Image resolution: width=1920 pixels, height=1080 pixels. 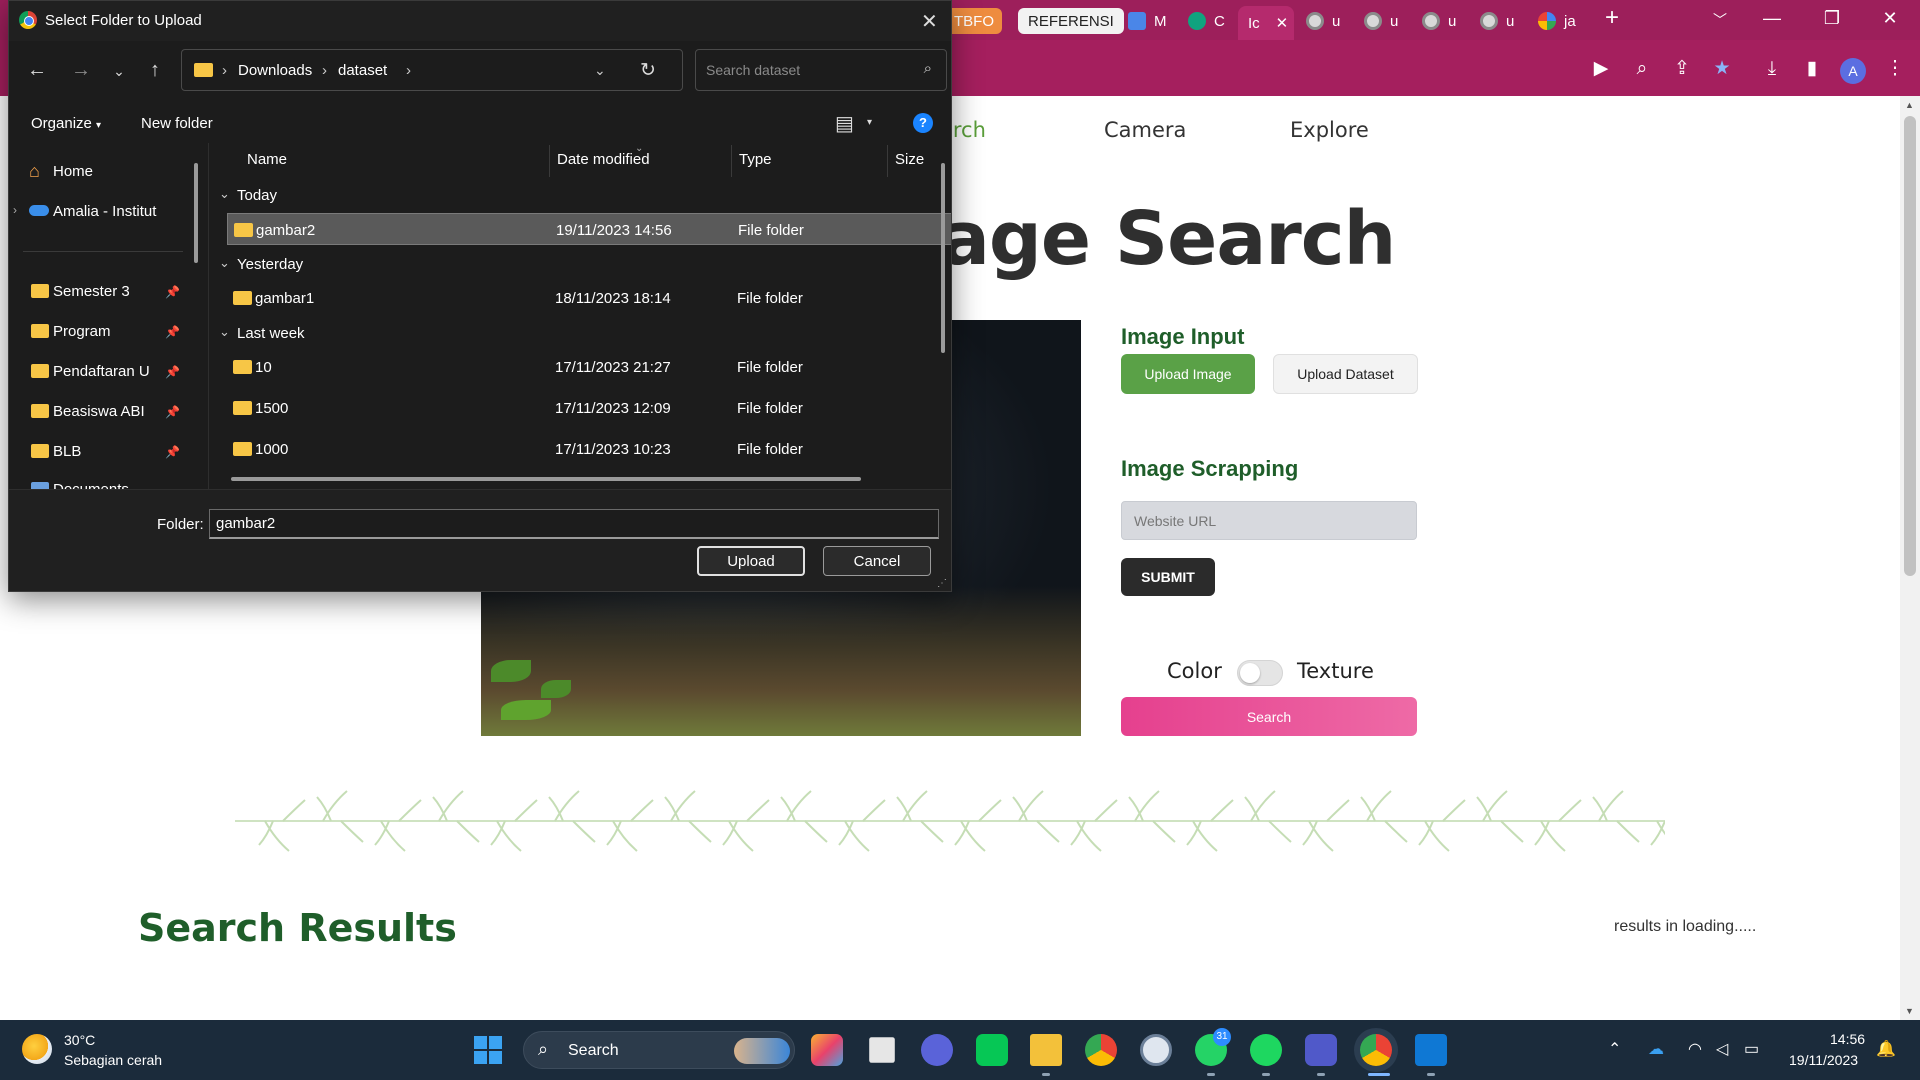 What do you see at coordinates (1612, 18) in the screenshot?
I see `new-tab-plus-icon: +` at bounding box center [1612, 18].